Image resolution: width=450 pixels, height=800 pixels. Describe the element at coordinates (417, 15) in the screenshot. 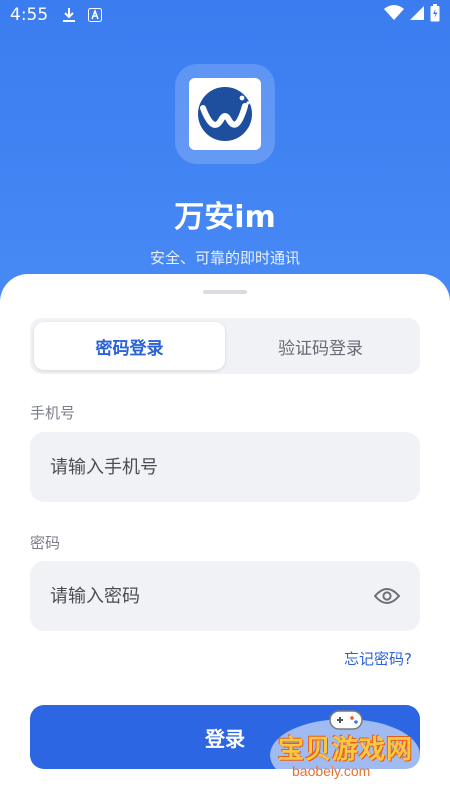

I see `signal-icon` at that location.